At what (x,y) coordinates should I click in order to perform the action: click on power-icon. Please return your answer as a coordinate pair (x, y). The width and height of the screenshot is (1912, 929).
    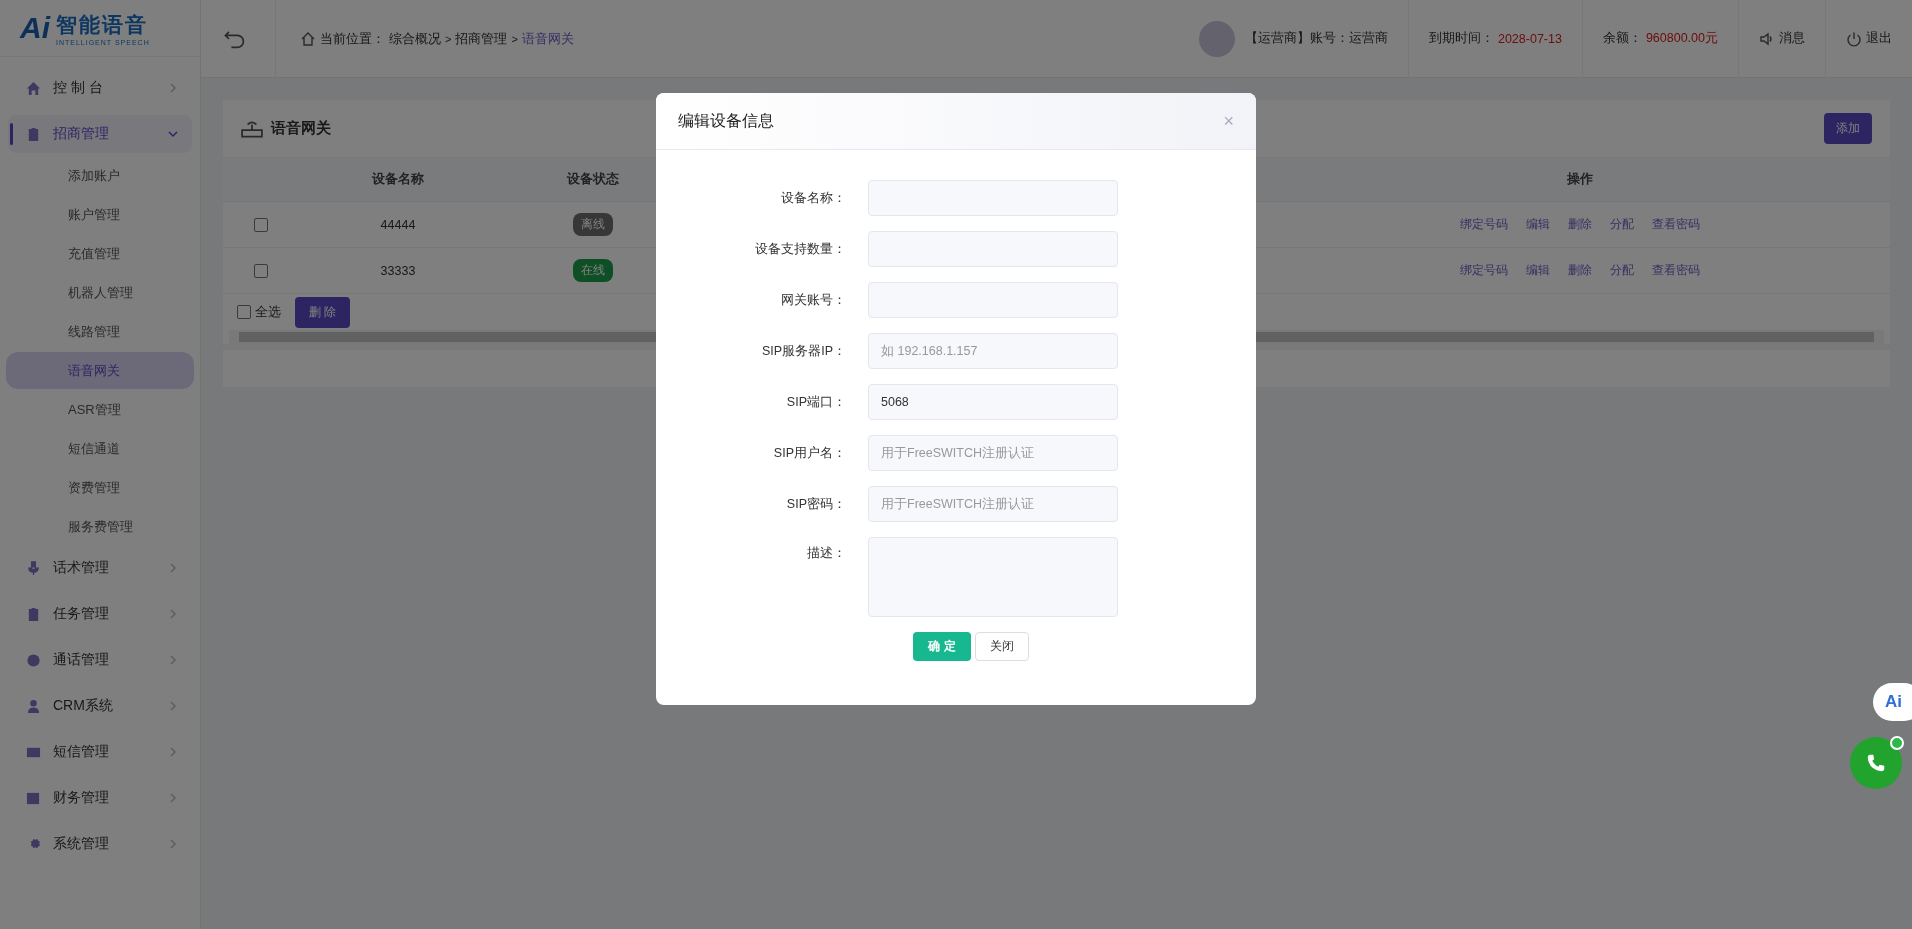
    Looking at the image, I should click on (1854, 38).